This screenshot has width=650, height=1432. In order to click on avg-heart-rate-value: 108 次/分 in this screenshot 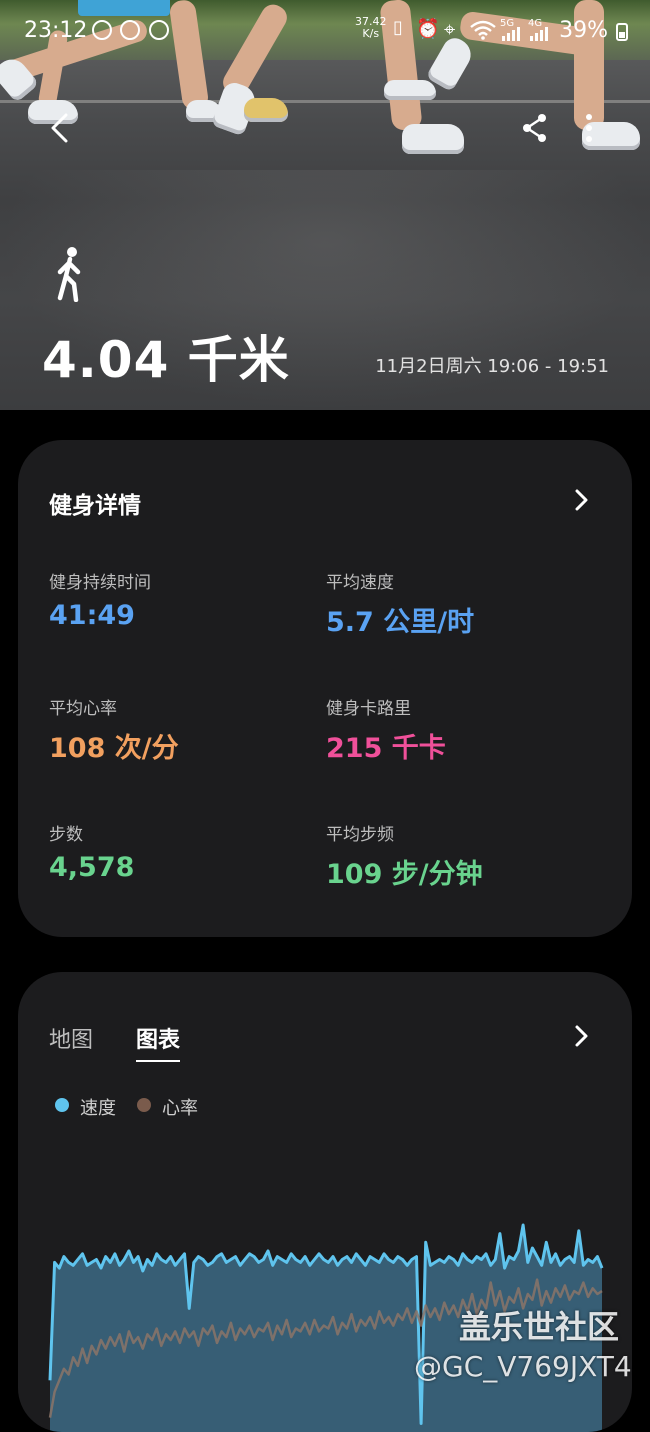, I will do `click(114, 748)`.